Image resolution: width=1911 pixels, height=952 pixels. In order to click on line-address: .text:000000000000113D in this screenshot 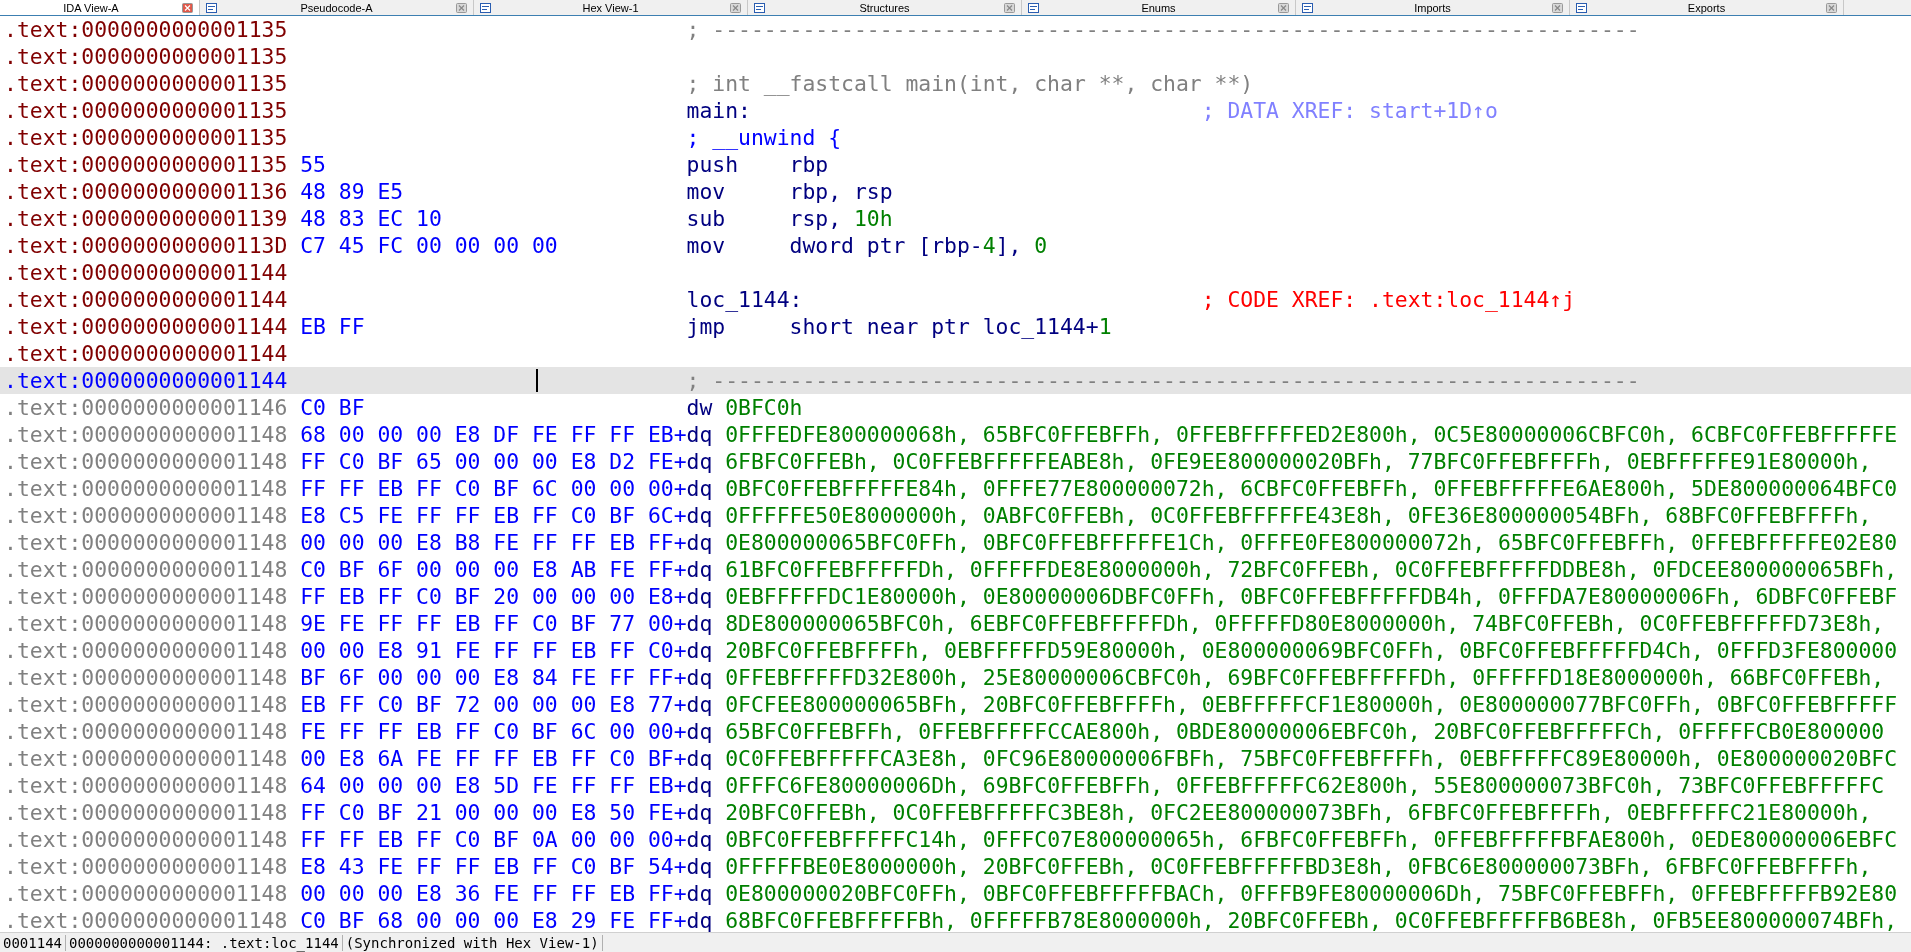, I will do `click(146, 245)`.